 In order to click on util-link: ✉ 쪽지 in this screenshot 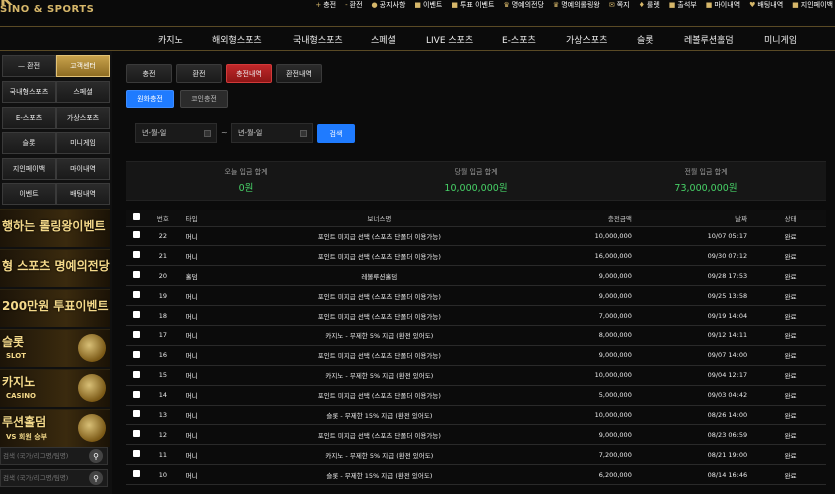, I will do `click(619, 5)`.